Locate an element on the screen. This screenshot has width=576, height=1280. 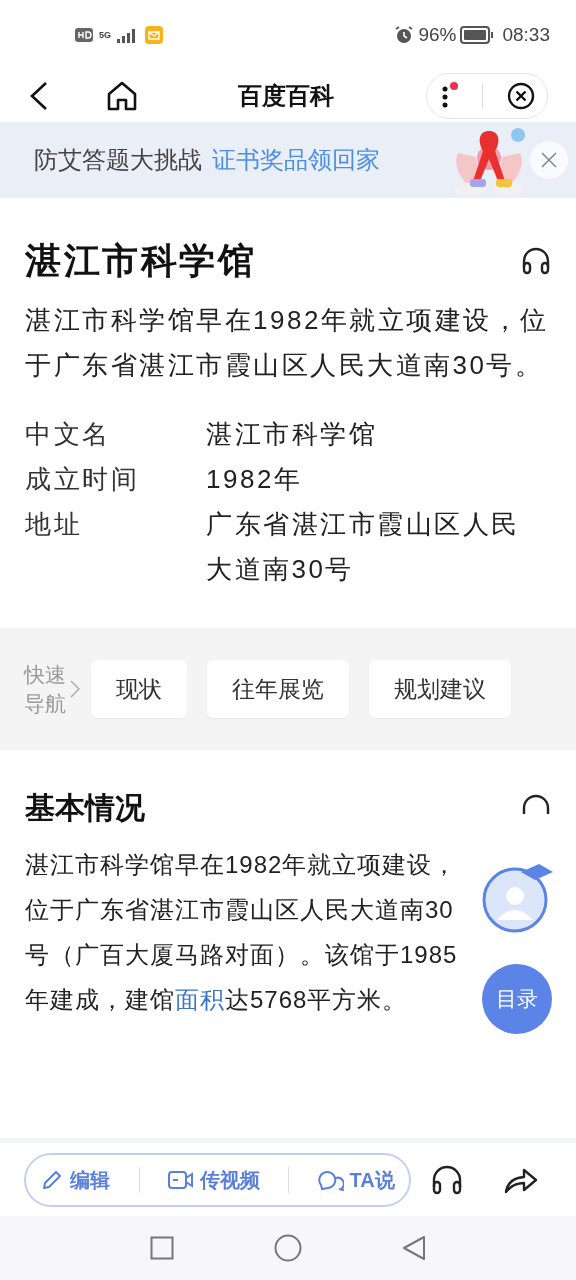
chat-bubbles-icon is located at coordinates (330, 1179).